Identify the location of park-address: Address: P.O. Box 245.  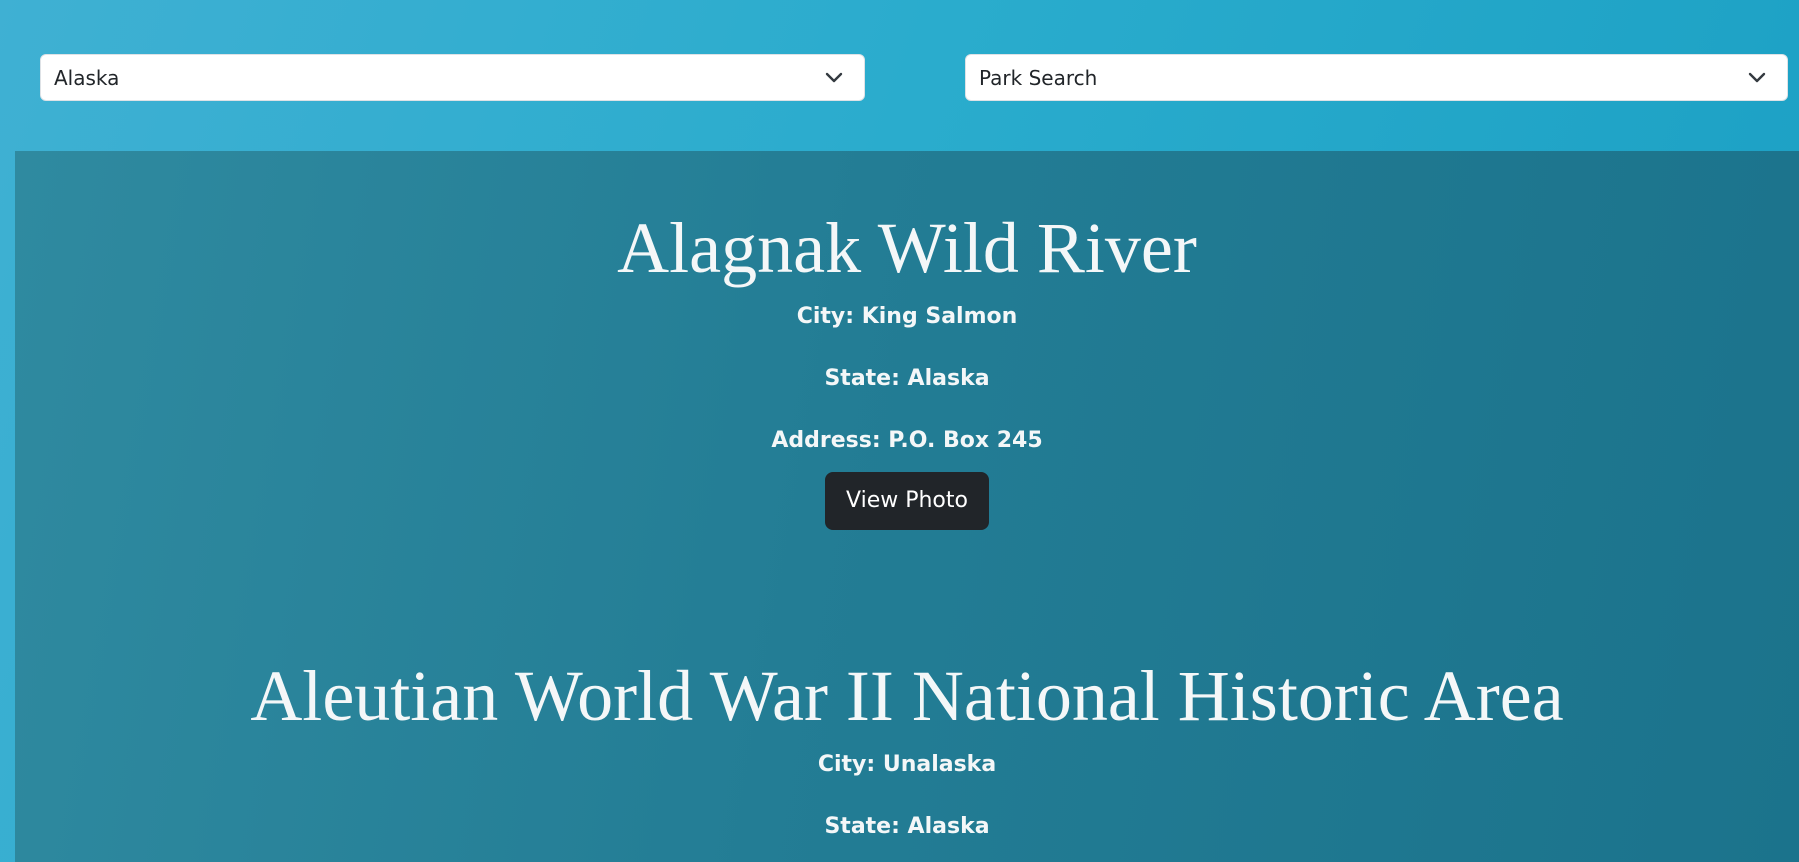
(907, 440).